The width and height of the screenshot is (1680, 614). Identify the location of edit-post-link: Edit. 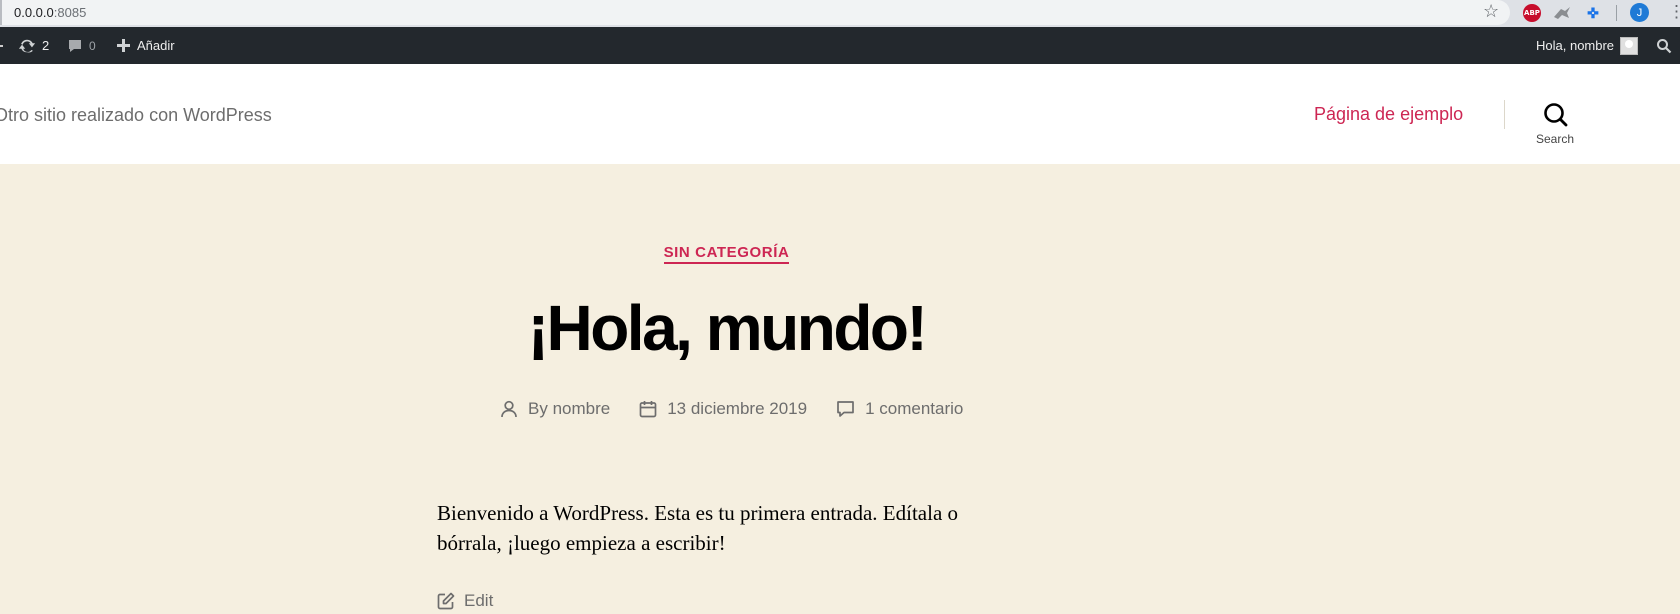
(465, 601).